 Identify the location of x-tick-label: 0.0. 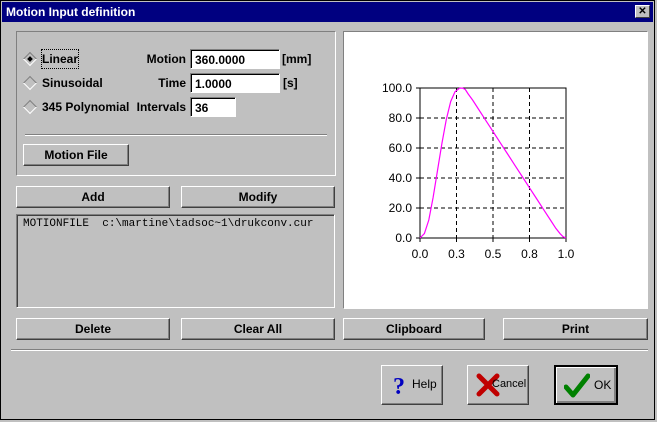
(420, 254).